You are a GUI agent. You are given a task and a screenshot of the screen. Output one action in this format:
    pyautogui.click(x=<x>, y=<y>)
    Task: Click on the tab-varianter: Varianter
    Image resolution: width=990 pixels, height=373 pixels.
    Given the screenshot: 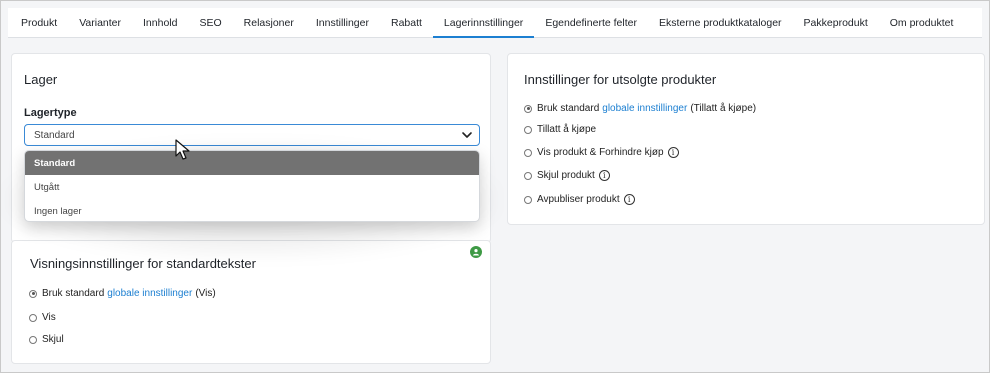 What is the action you would take?
    pyautogui.click(x=100, y=22)
    